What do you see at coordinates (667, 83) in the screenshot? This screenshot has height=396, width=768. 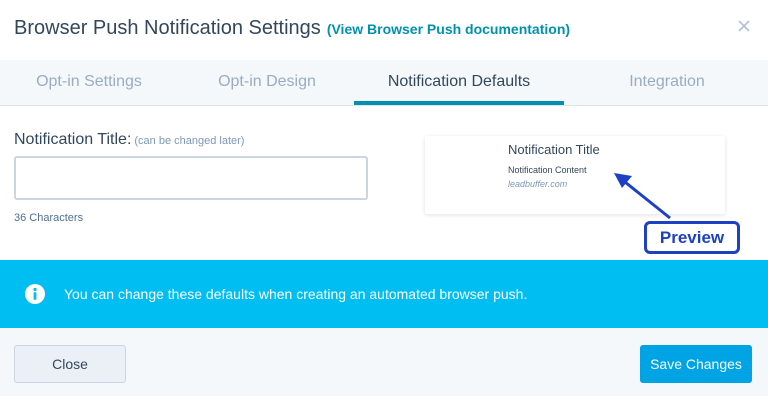 I see `tab-integration: Integration` at bounding box center [667, 83].